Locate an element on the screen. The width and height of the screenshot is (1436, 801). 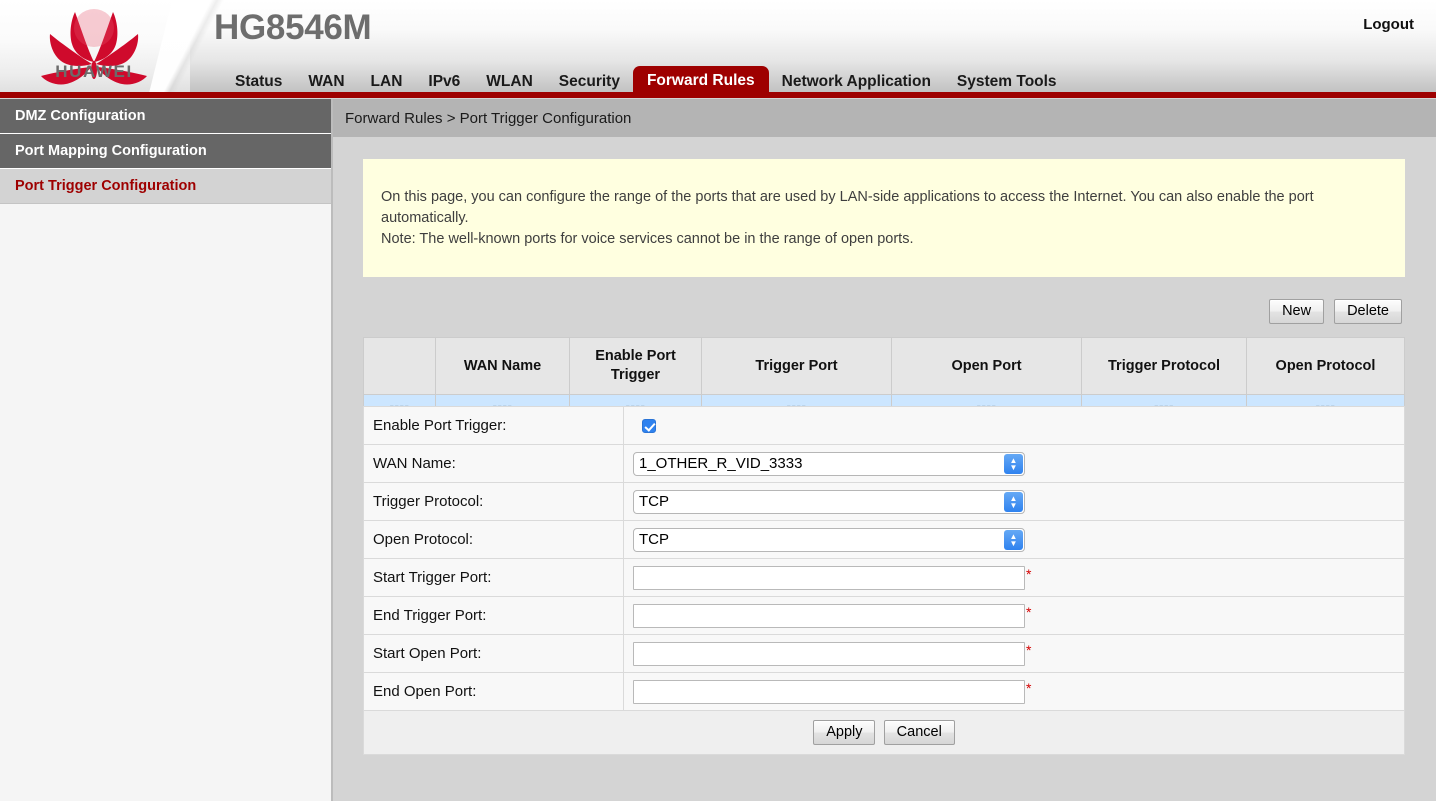
table-header-open-protocol: Open Protocol is located at coordinates (1325, 366).